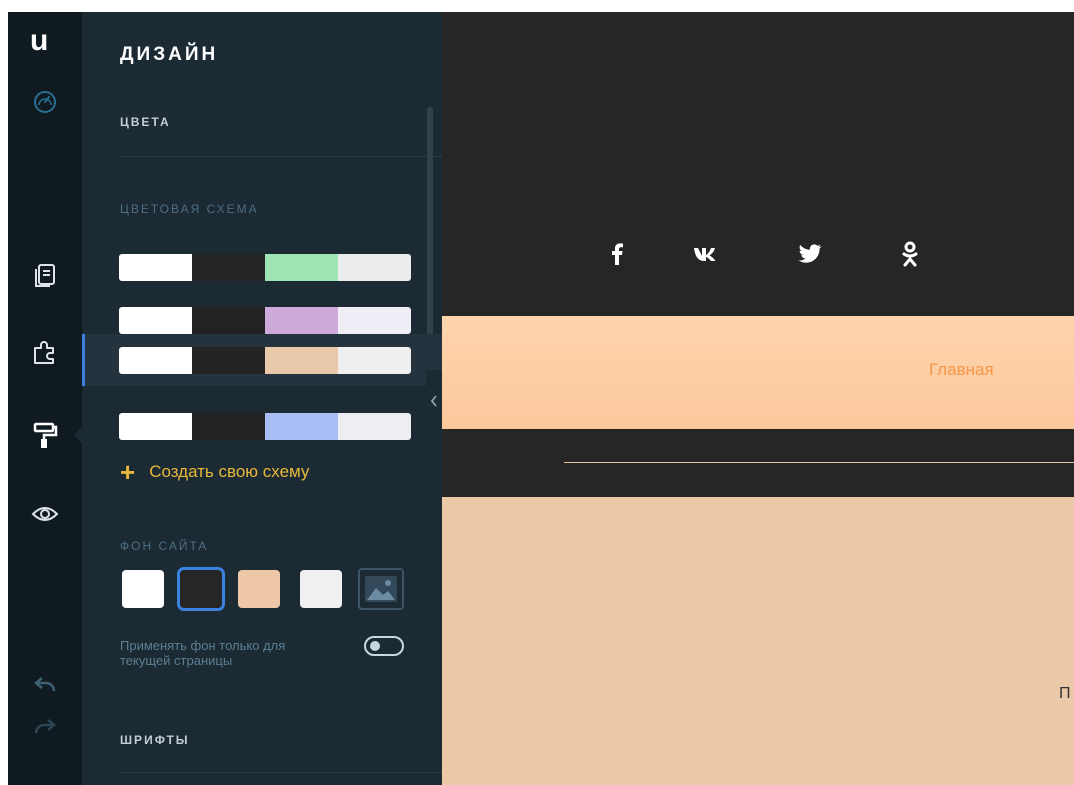 The width and height of the screenshot is (1074, 785). I want to click on create-scheme-label: Создать свою схему, so click(229, 471).